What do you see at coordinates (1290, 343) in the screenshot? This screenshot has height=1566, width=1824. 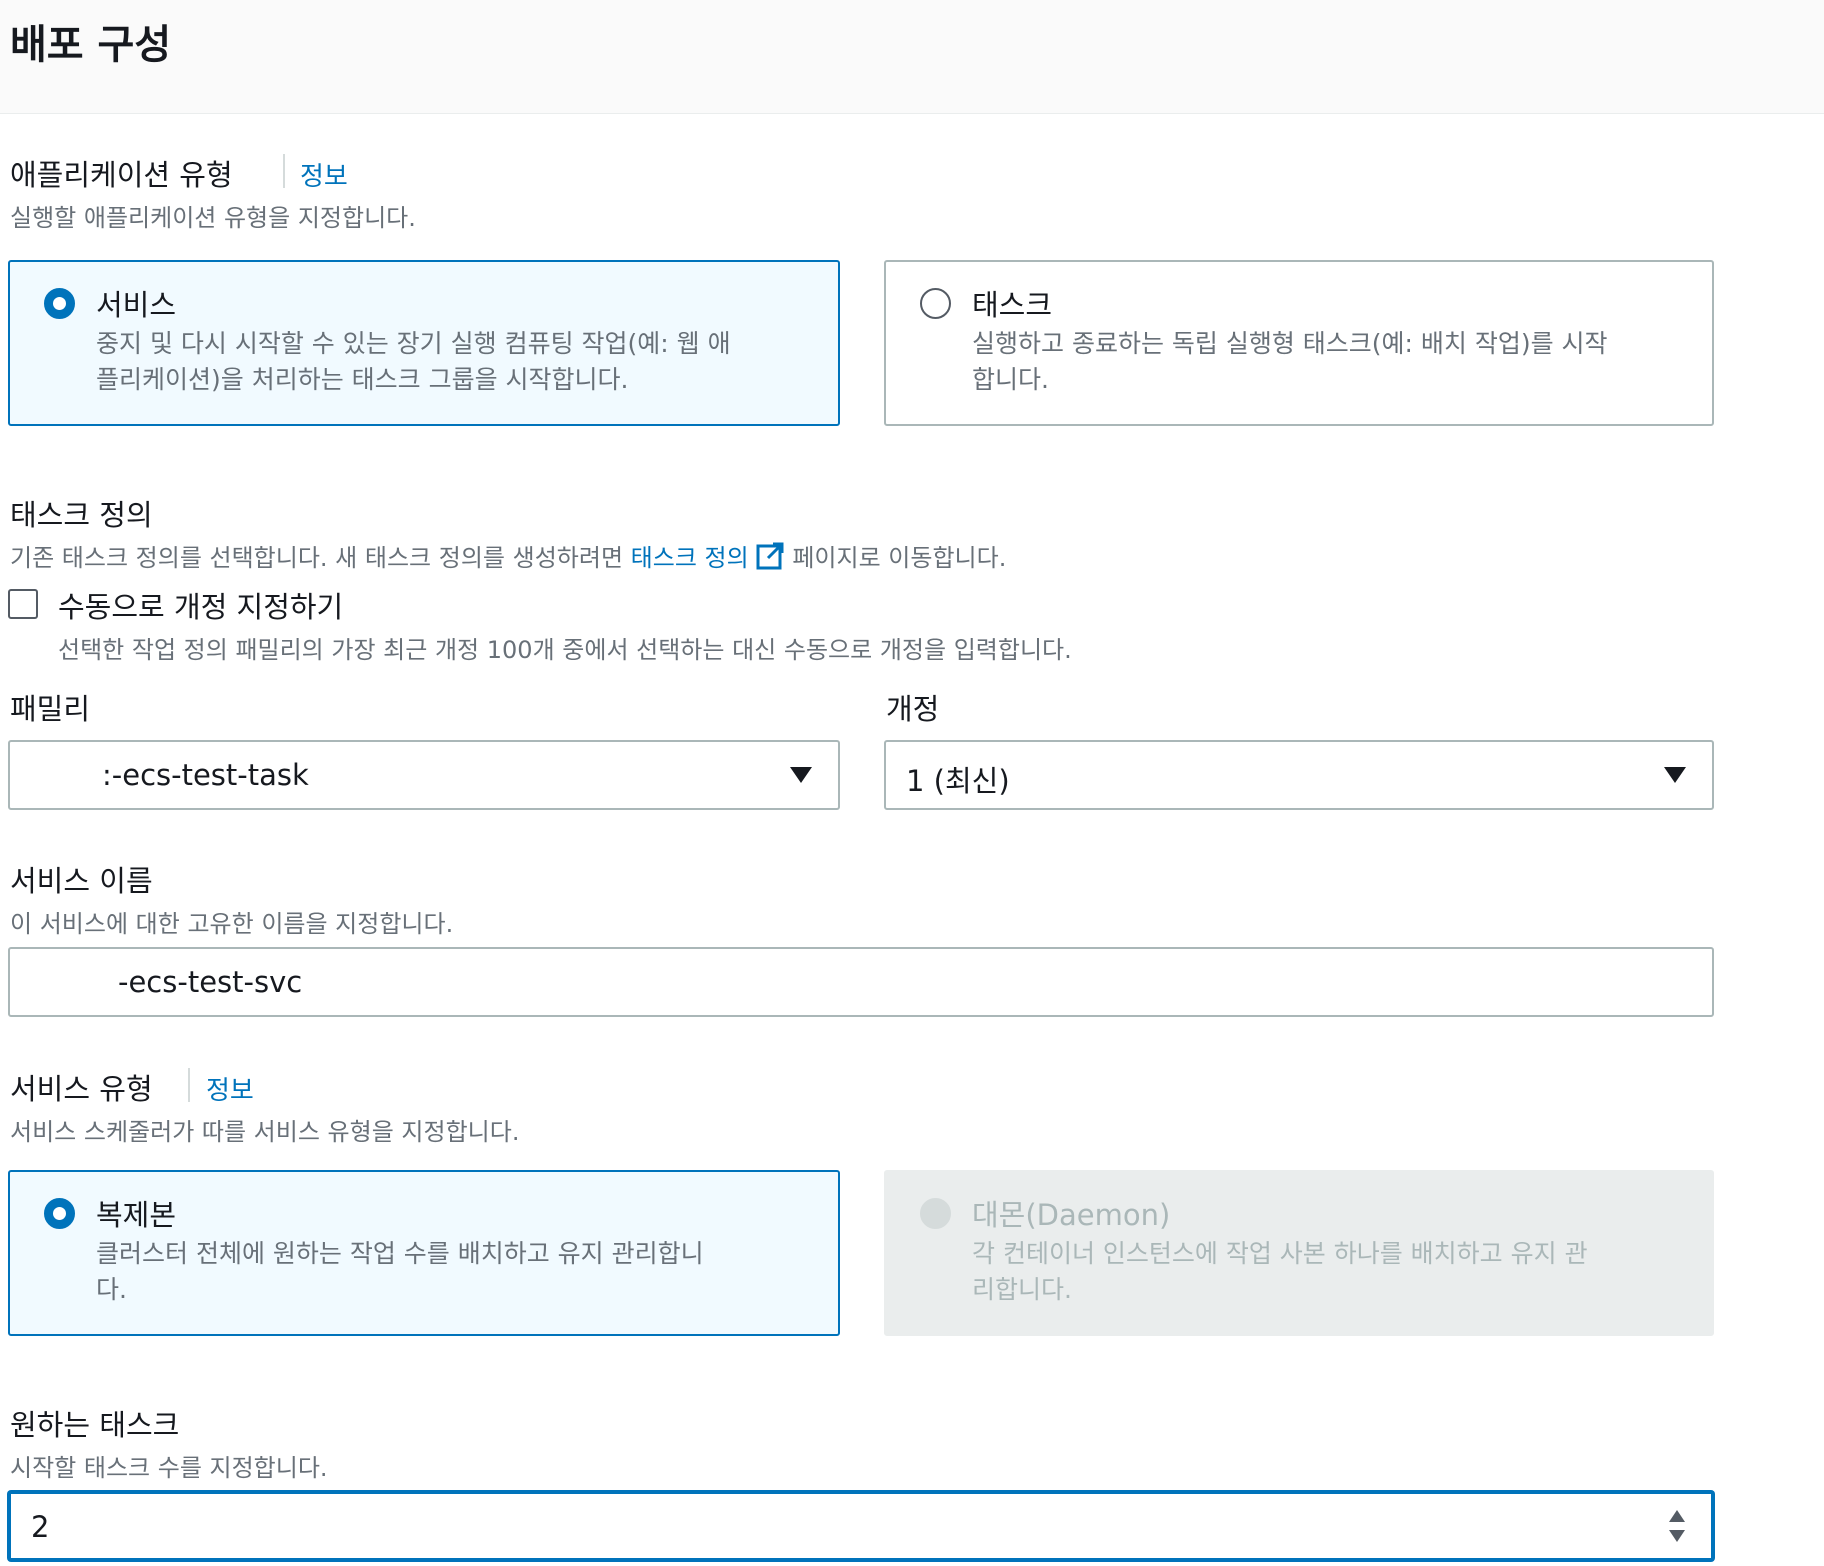 I see `option-description-line: 실행하고 종료하는 독립 실행형 태스크(예: 배치 작업)를 시작` at bounding box center [1290, 343].